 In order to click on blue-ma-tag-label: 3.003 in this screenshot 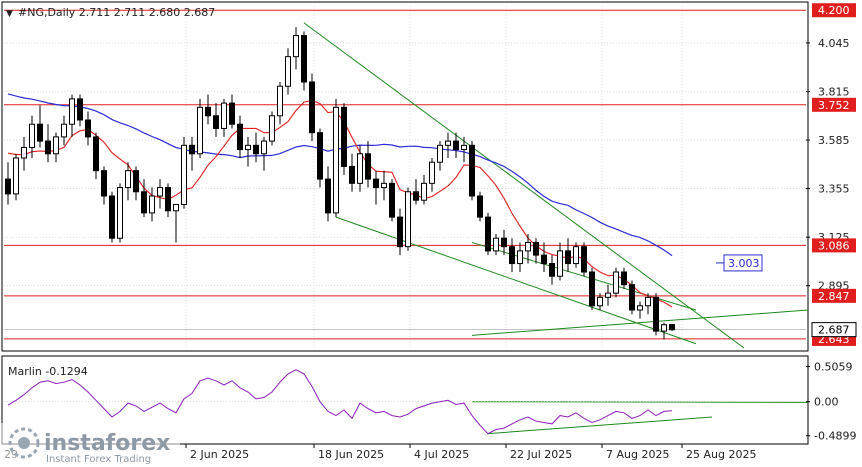, I will do `click(744, 263)`.